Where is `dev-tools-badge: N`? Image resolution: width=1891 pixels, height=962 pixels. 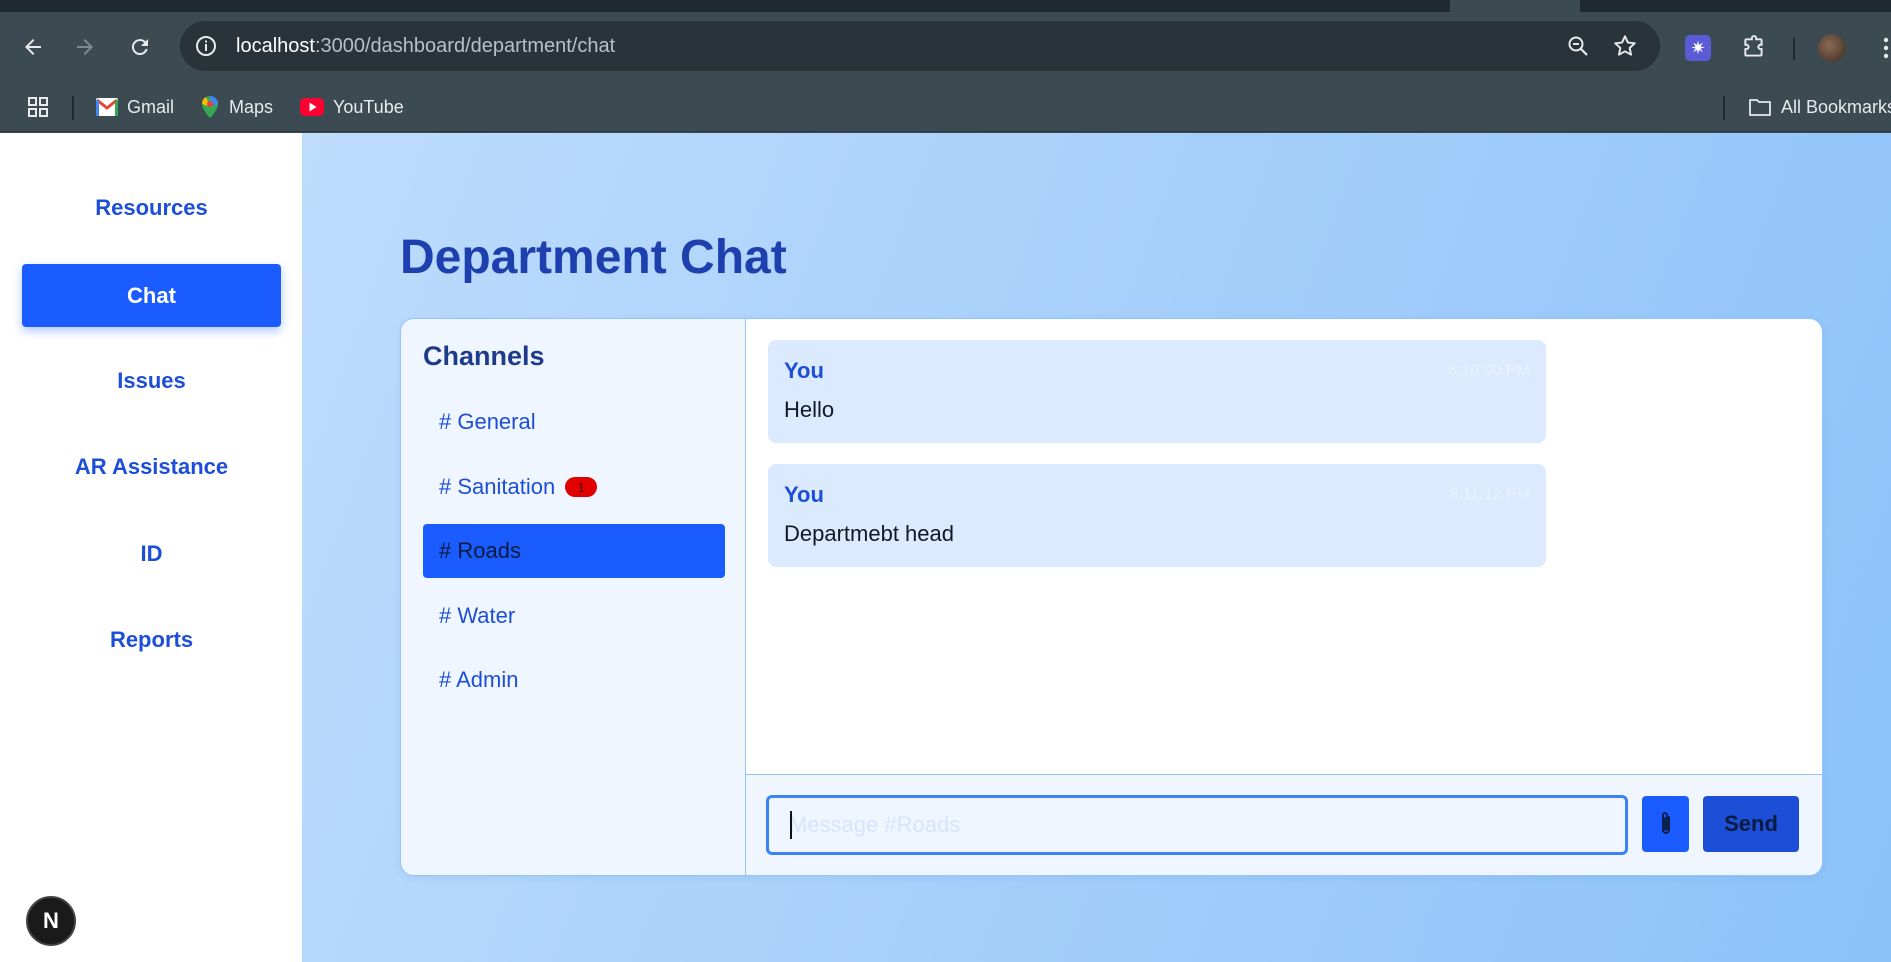
dev-tools-badge: N is located at coordinates (51, 921).